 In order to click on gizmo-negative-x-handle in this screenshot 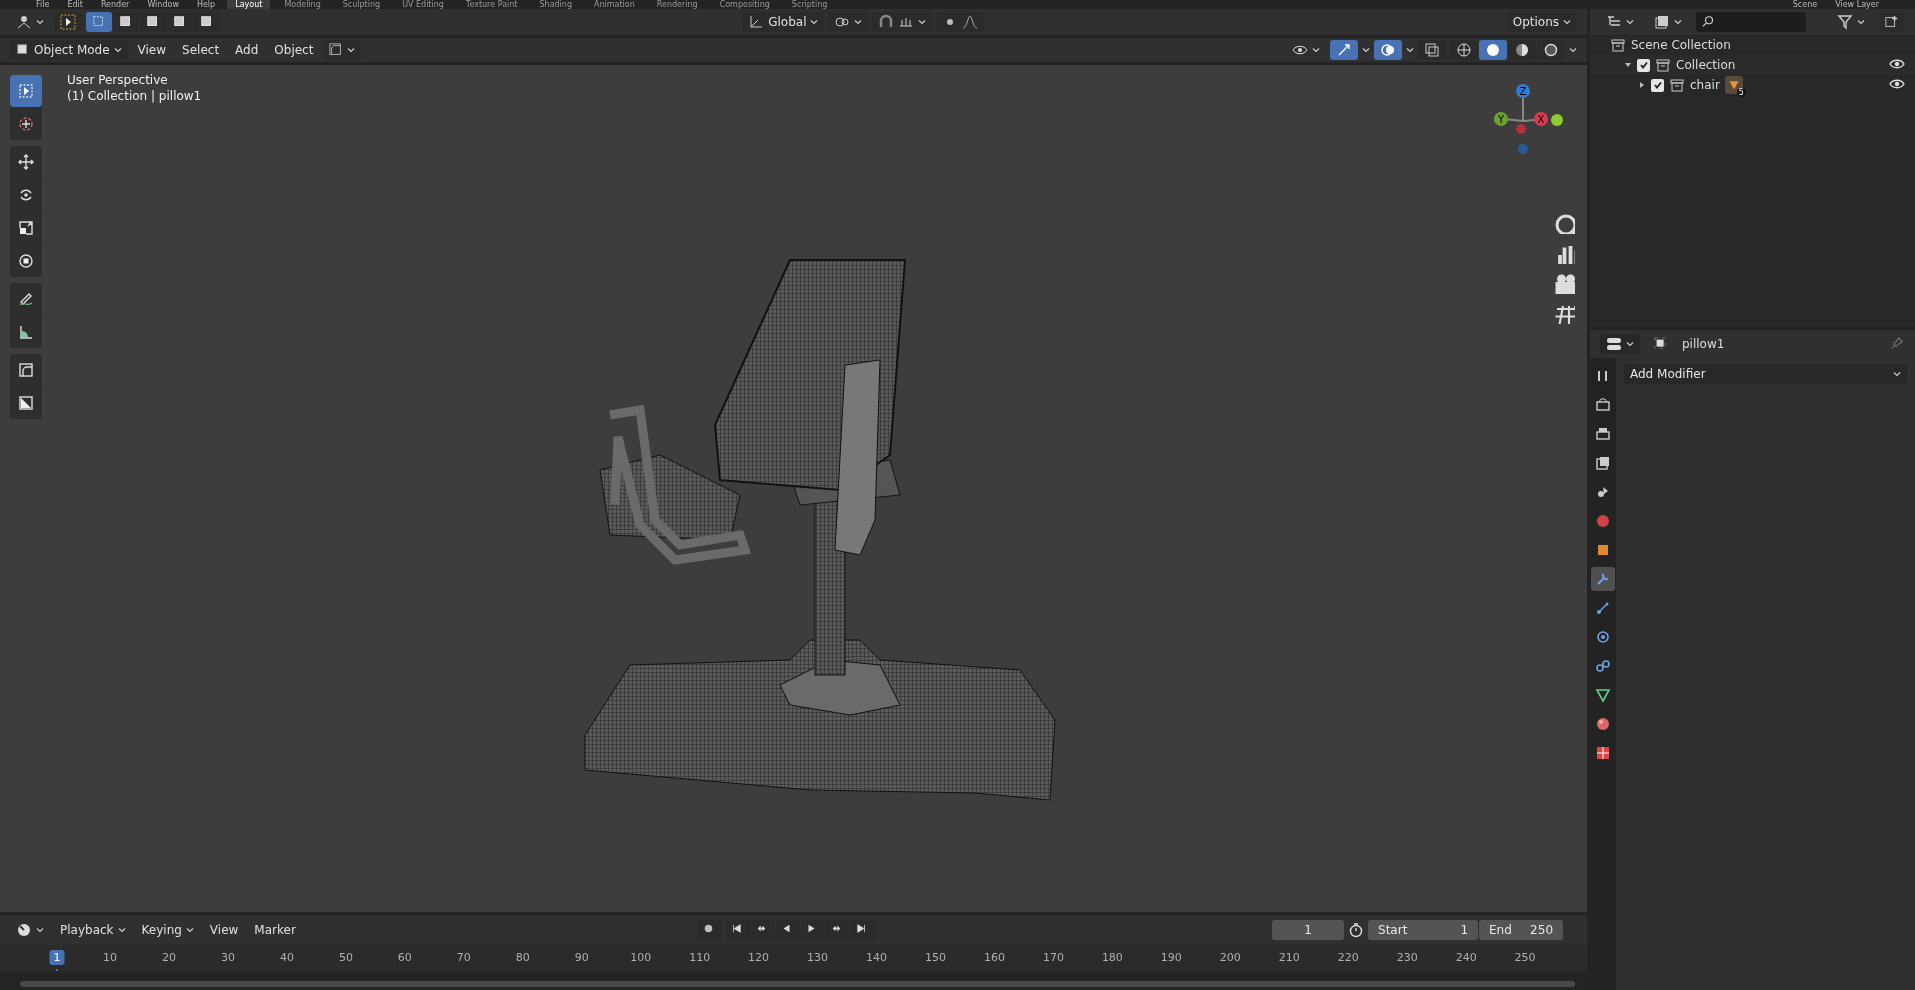, I will do `click(1557, 120)`.